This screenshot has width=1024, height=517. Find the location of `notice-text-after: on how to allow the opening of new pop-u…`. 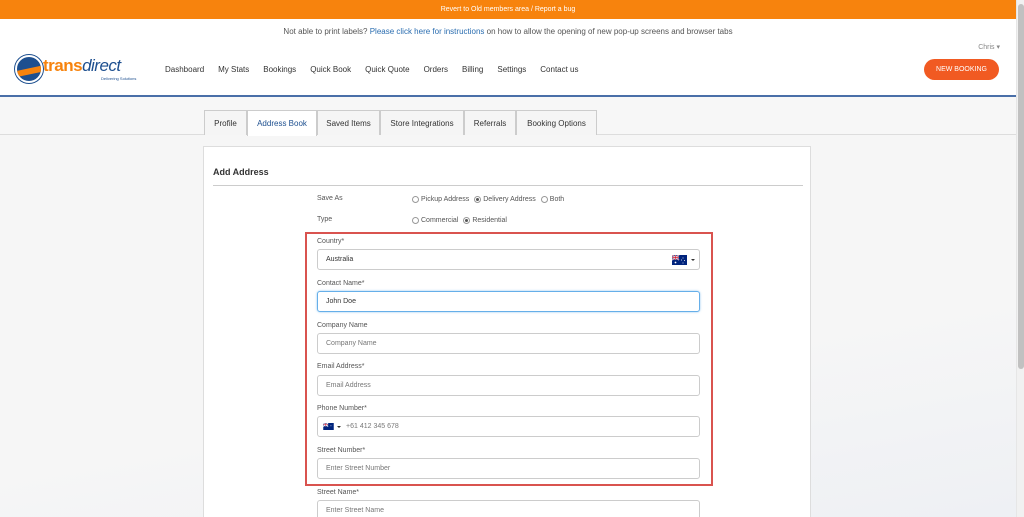

notice-text-after: on how to allow the opening of new pop-u… is located at coordinates (608, 31).